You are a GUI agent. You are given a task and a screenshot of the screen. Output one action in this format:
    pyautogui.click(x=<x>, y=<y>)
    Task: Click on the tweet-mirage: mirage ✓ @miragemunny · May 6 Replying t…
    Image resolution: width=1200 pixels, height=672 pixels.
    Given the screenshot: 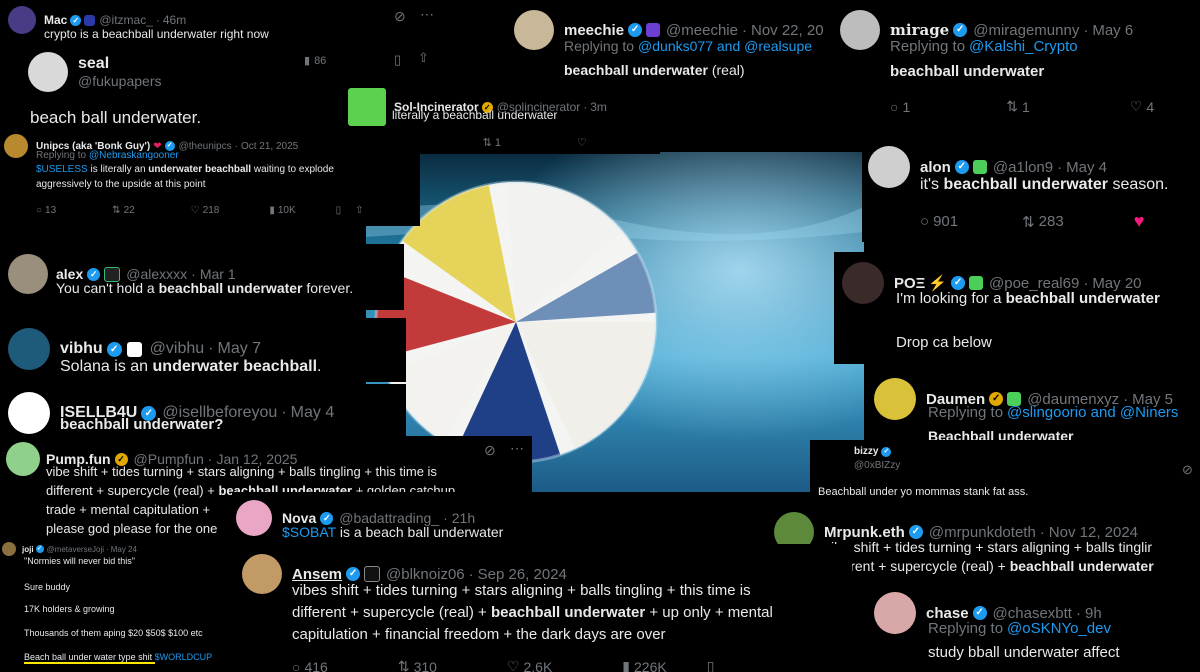 What is the action you would take?
    pyautogui.click(x=1017, y=65)
    